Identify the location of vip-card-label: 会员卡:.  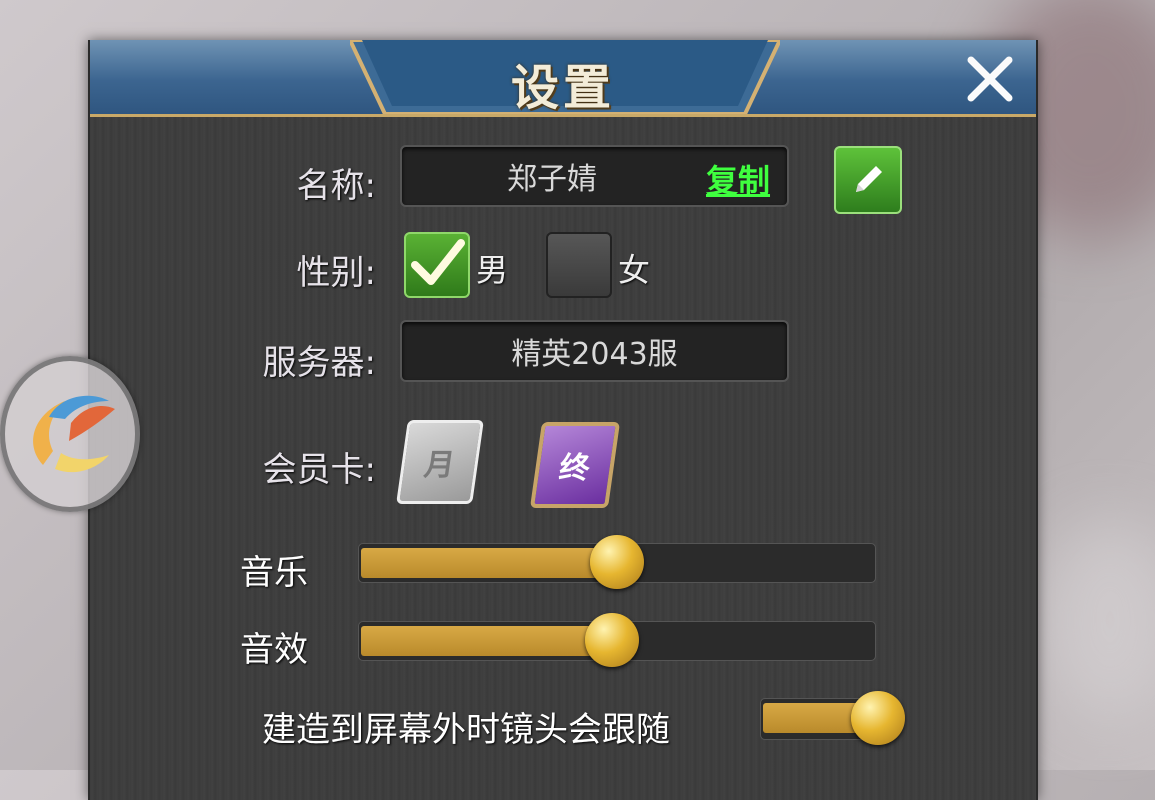
(319, 470).